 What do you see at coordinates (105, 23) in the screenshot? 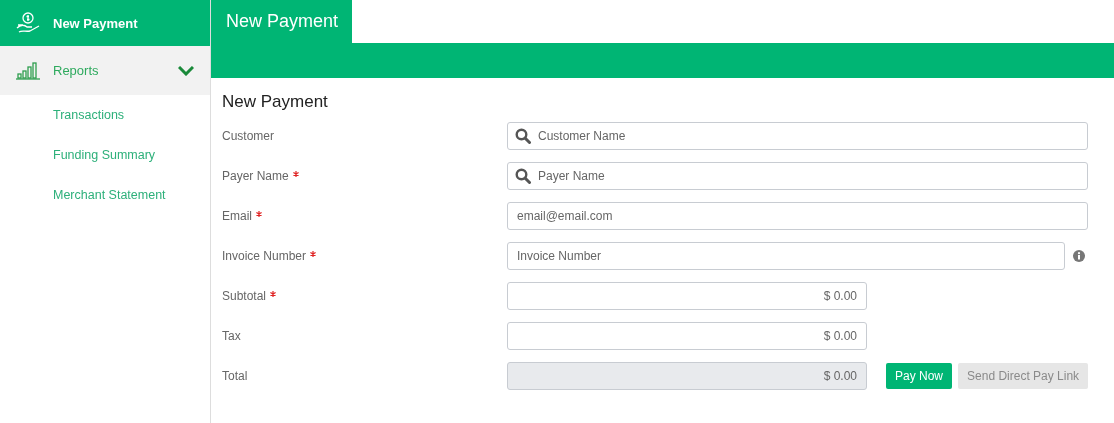
I see `nav-item: New Payment` at bounding box center [105, 23].